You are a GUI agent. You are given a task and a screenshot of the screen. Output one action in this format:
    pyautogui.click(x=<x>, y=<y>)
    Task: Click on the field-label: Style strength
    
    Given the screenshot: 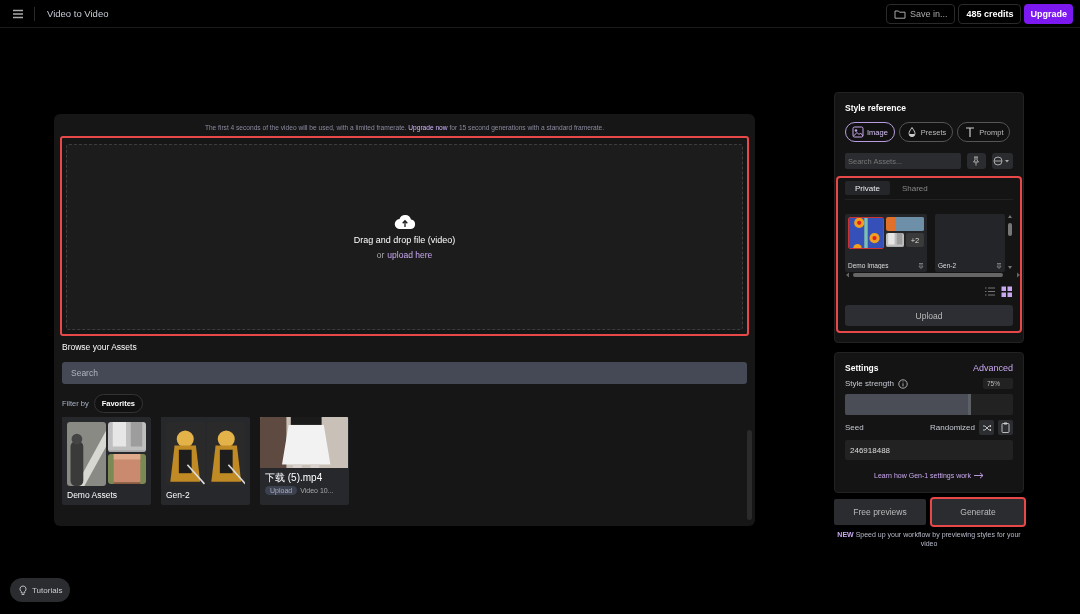 What is the action you would take?
    pyautogui.click(x=869, y=383)
    